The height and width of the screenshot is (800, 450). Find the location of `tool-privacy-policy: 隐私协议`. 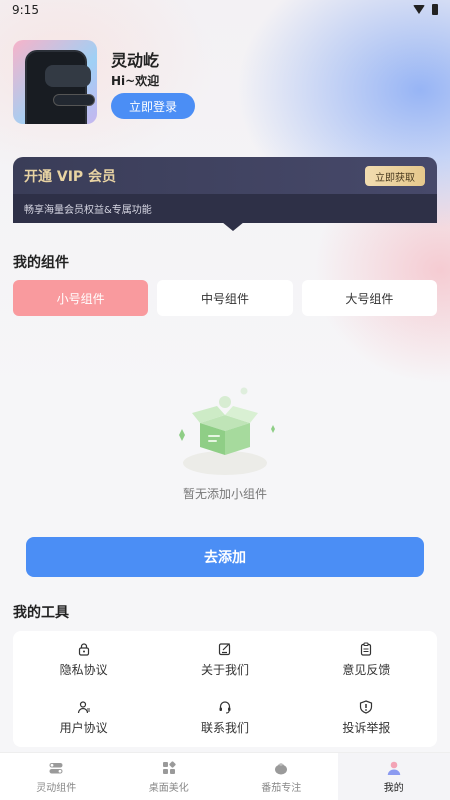

tool-privacy-policy: 隐私协议 is located at coordinates (83, 660).